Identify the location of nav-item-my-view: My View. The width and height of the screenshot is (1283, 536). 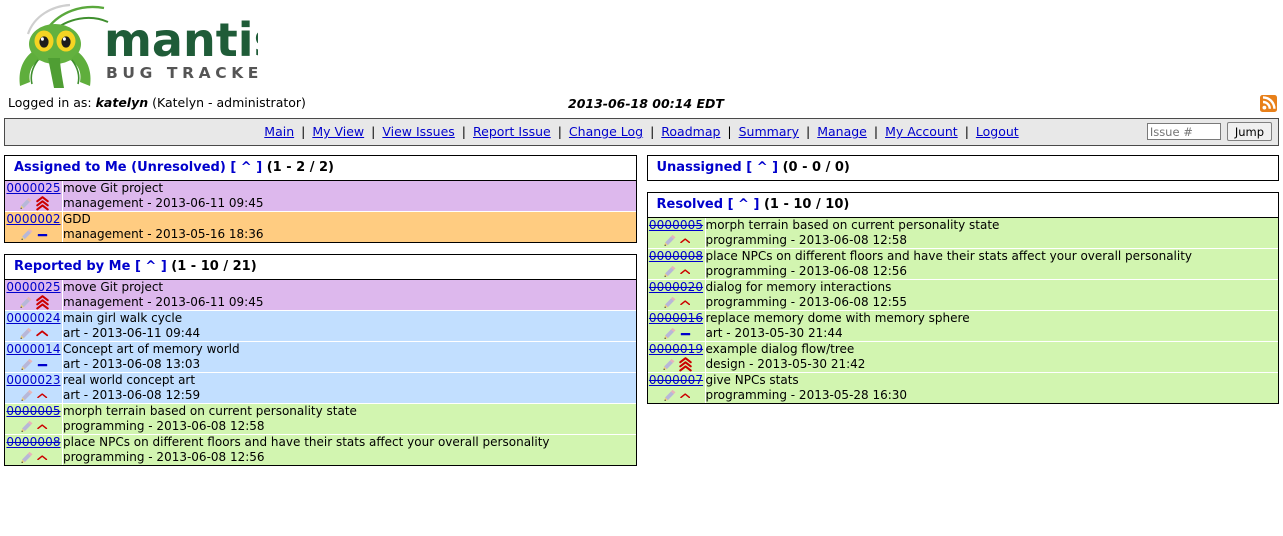
(338, 131).